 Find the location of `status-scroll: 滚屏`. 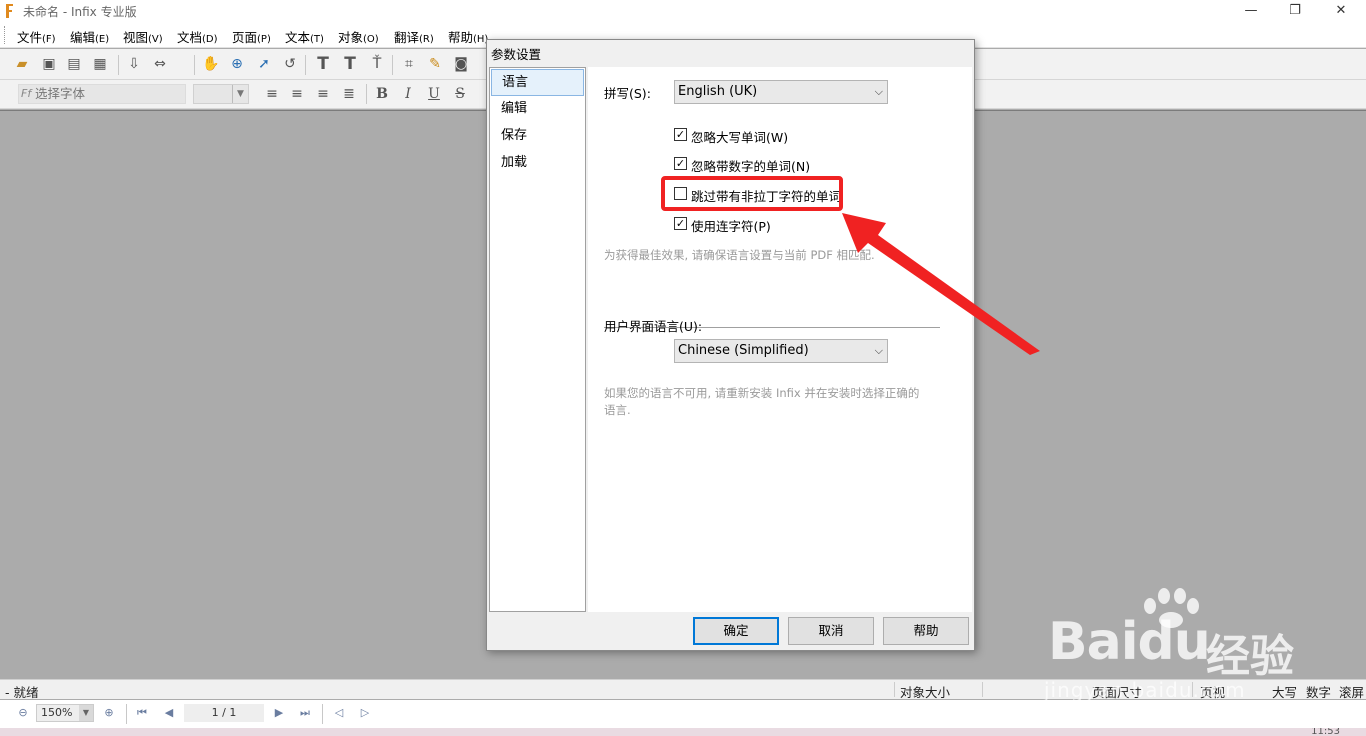

status-scroll: 滚屏 is located at coordinates (1352, 692).